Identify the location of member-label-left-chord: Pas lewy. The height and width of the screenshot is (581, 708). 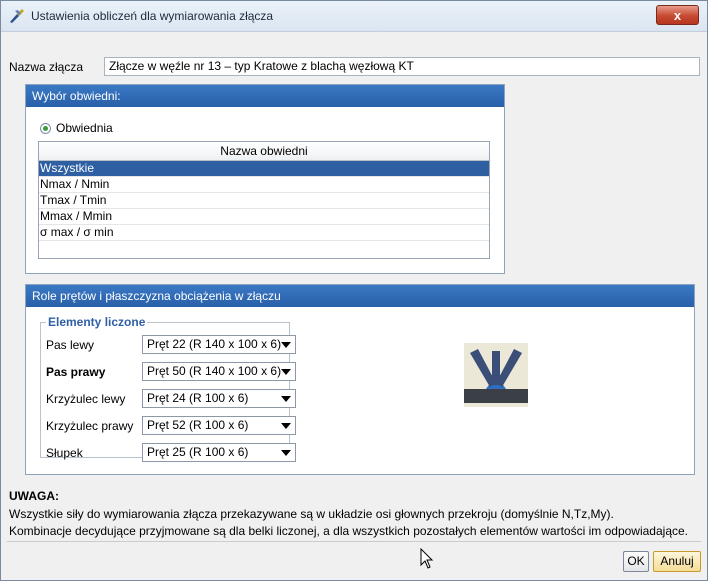
(70, 345).